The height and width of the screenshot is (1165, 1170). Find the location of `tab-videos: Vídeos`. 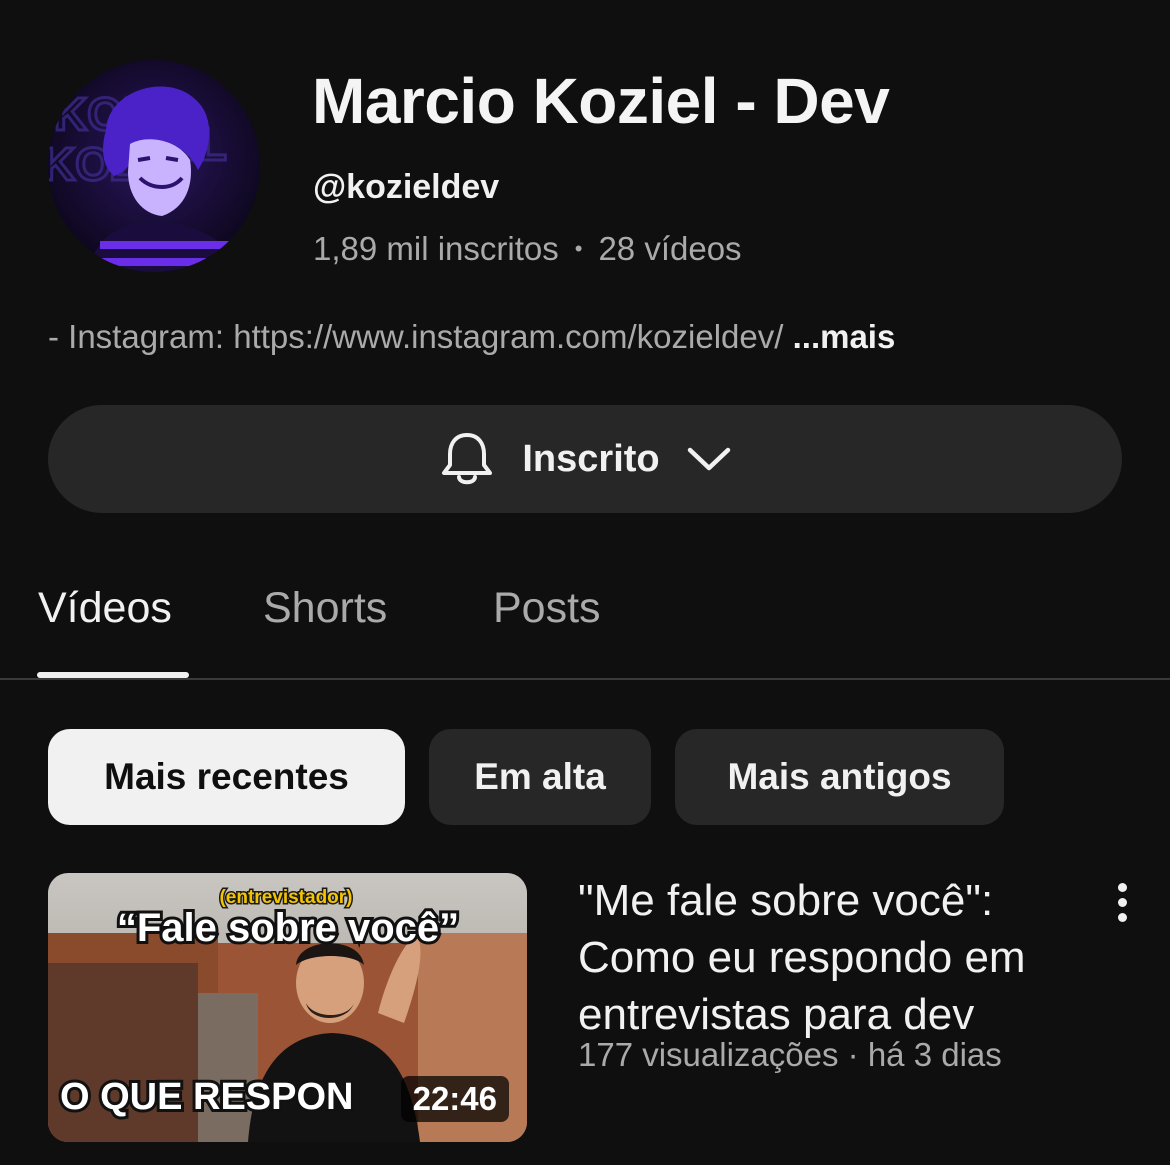

tab-videos: Vídeos is located at coordinates (105, 608).